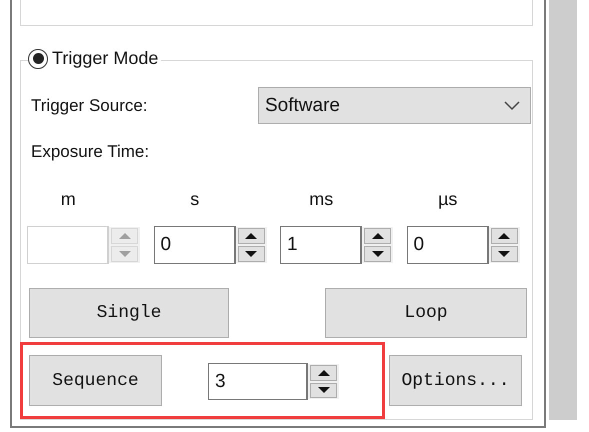  I want to click on mode-button: Single, so click(129, 313).